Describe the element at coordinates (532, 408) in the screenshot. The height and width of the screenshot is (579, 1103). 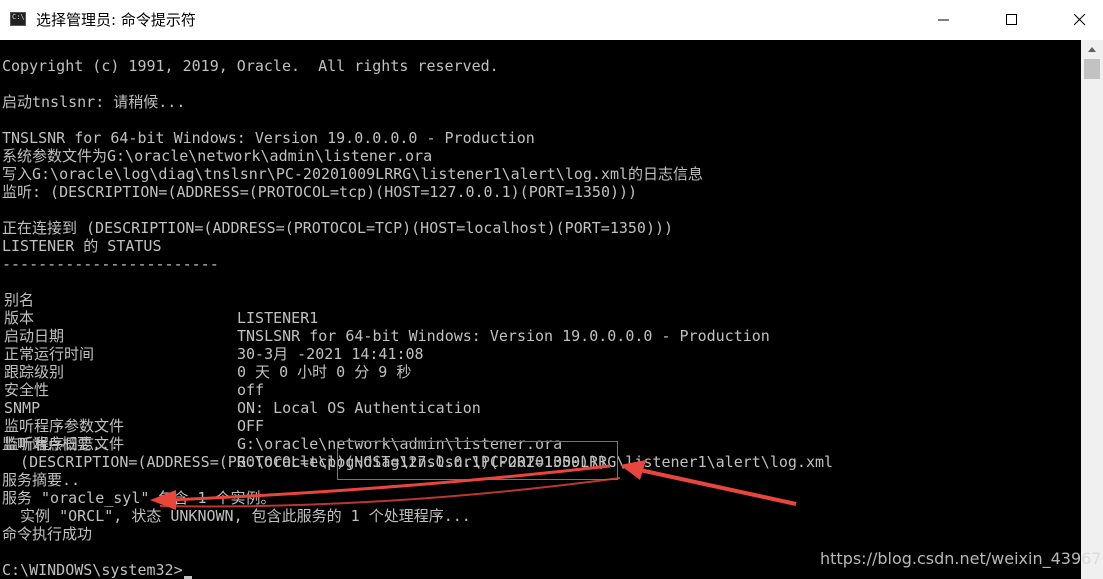
I see `status-row: SNMP OFF` at that location.